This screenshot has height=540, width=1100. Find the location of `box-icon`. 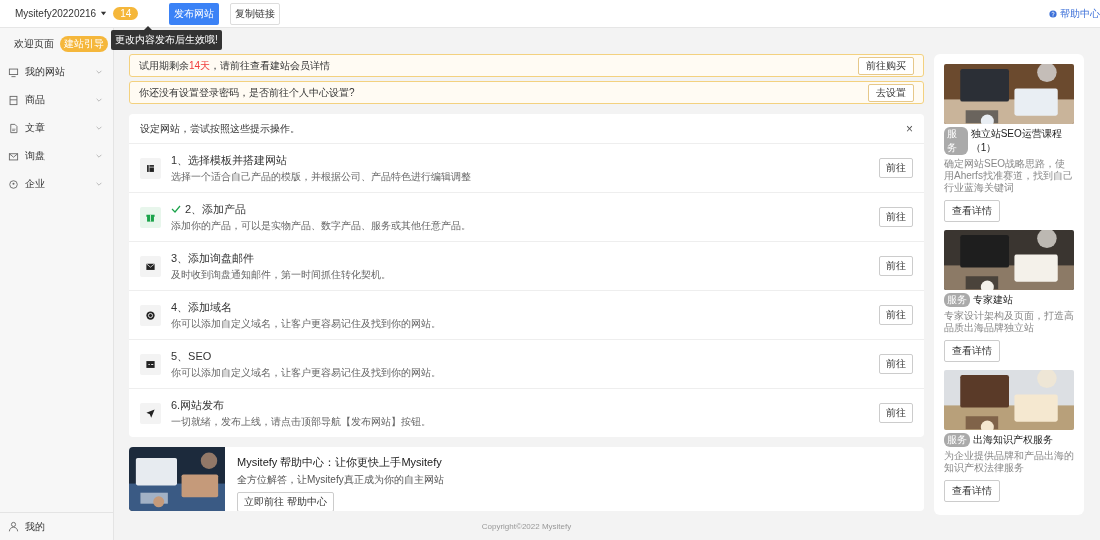

box-icon is located at coordinates (13, 100).